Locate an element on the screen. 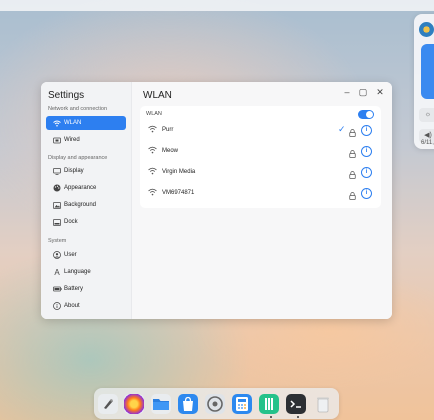 This screenshot has height=420, width=434. terminal-icon is located at coordinates (296, 404).